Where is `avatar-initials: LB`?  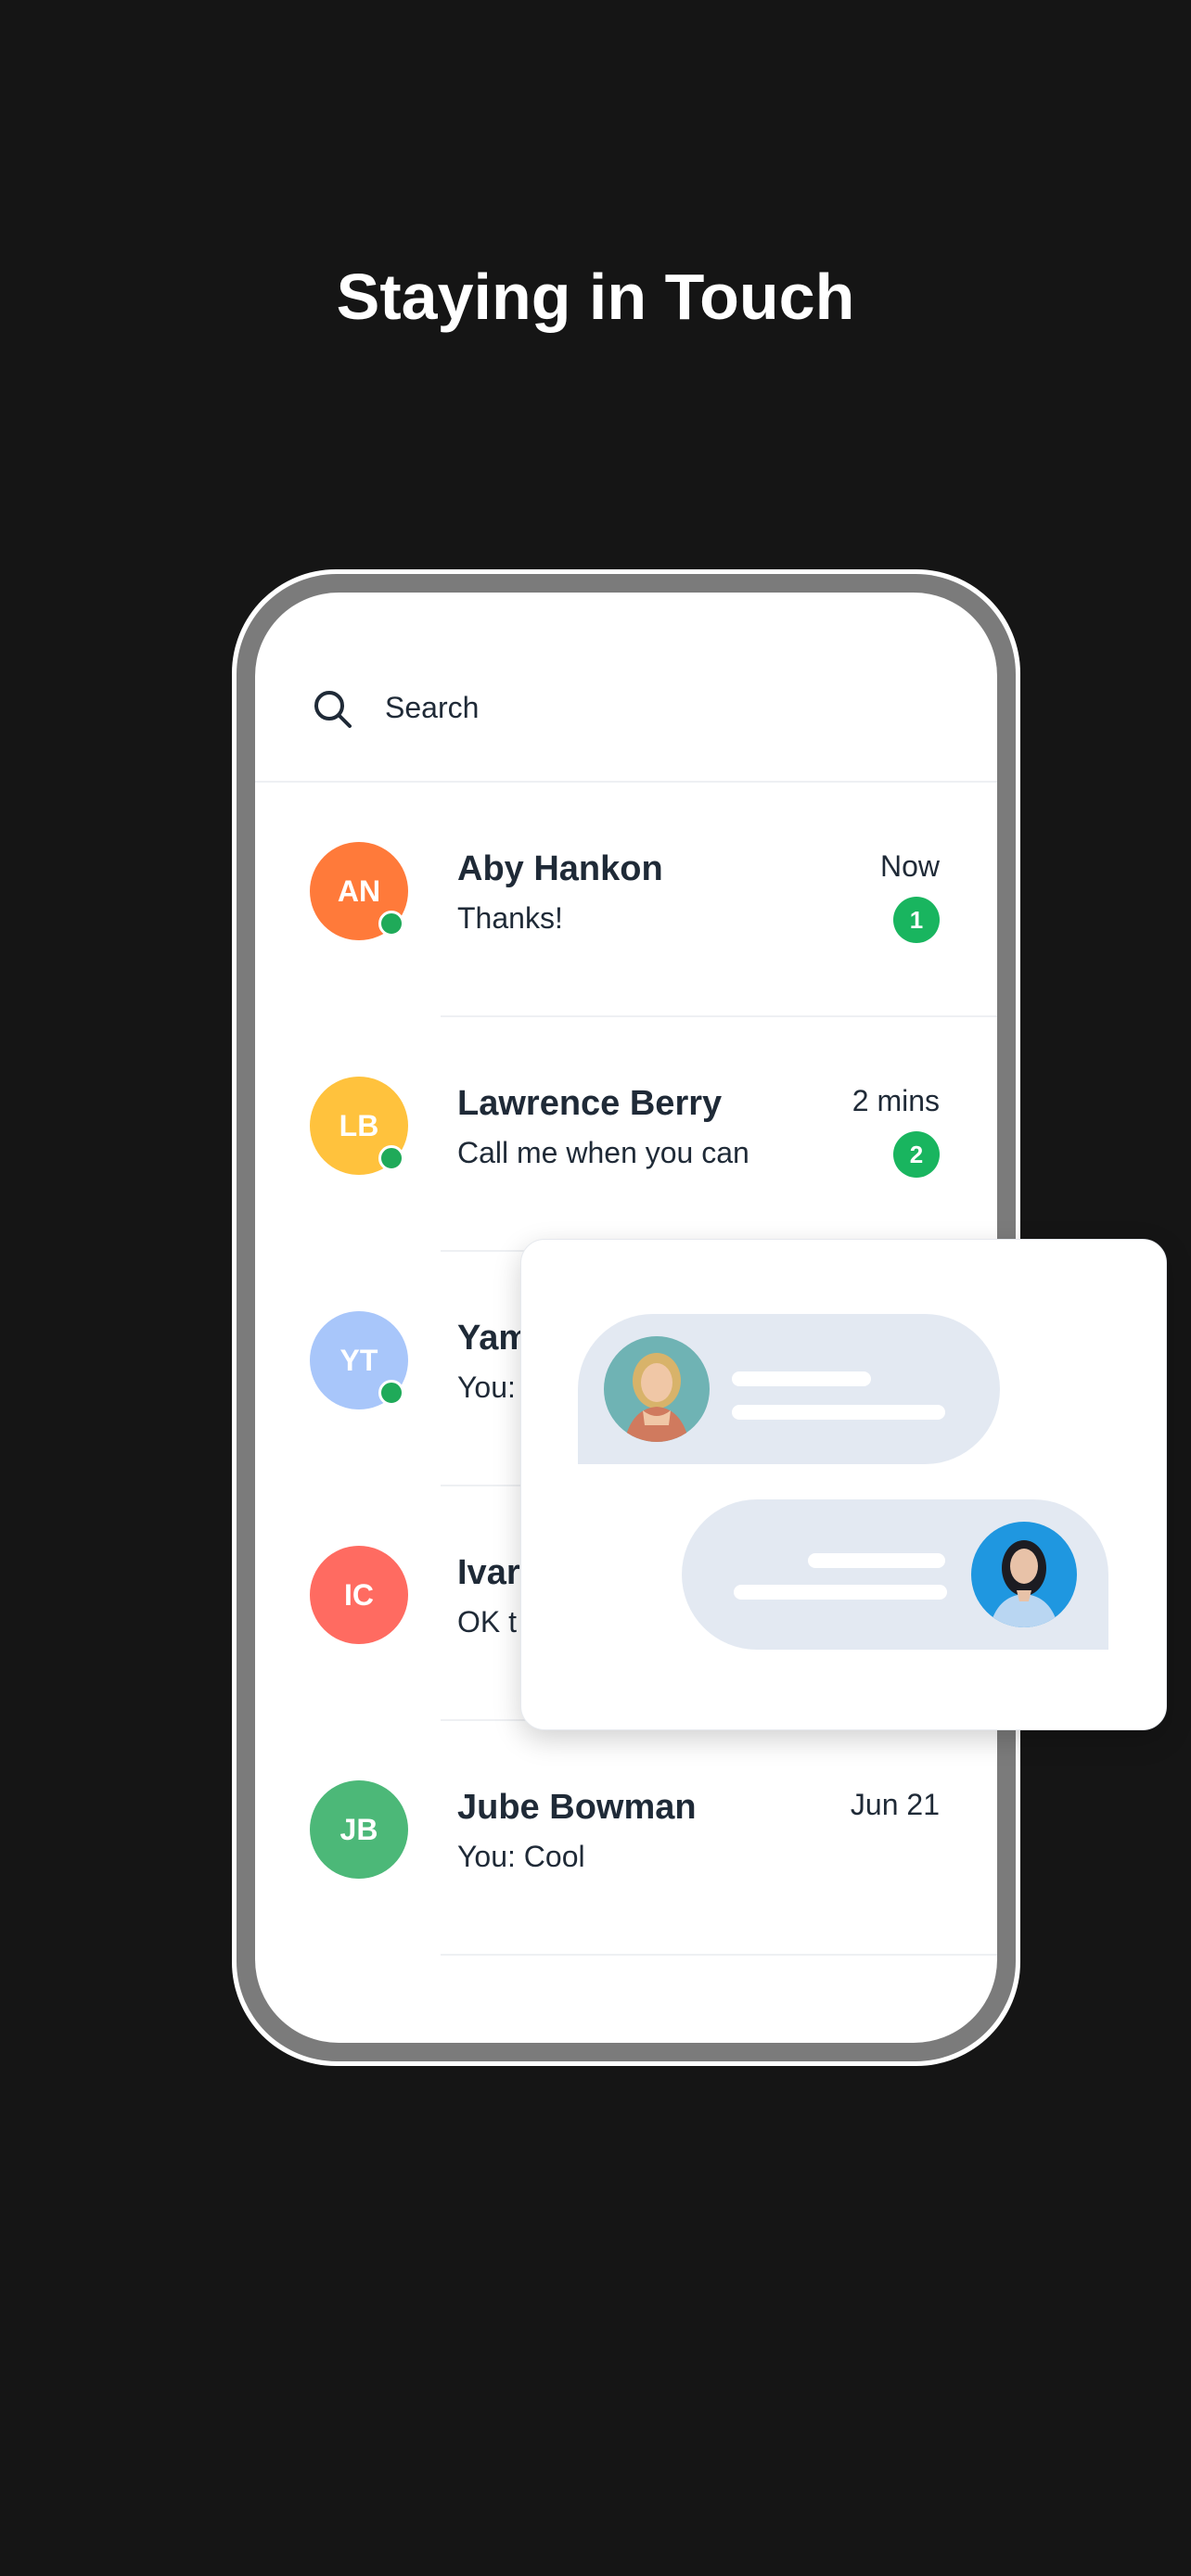 avatar-initials: LB is located at coordinates (359, 1125).